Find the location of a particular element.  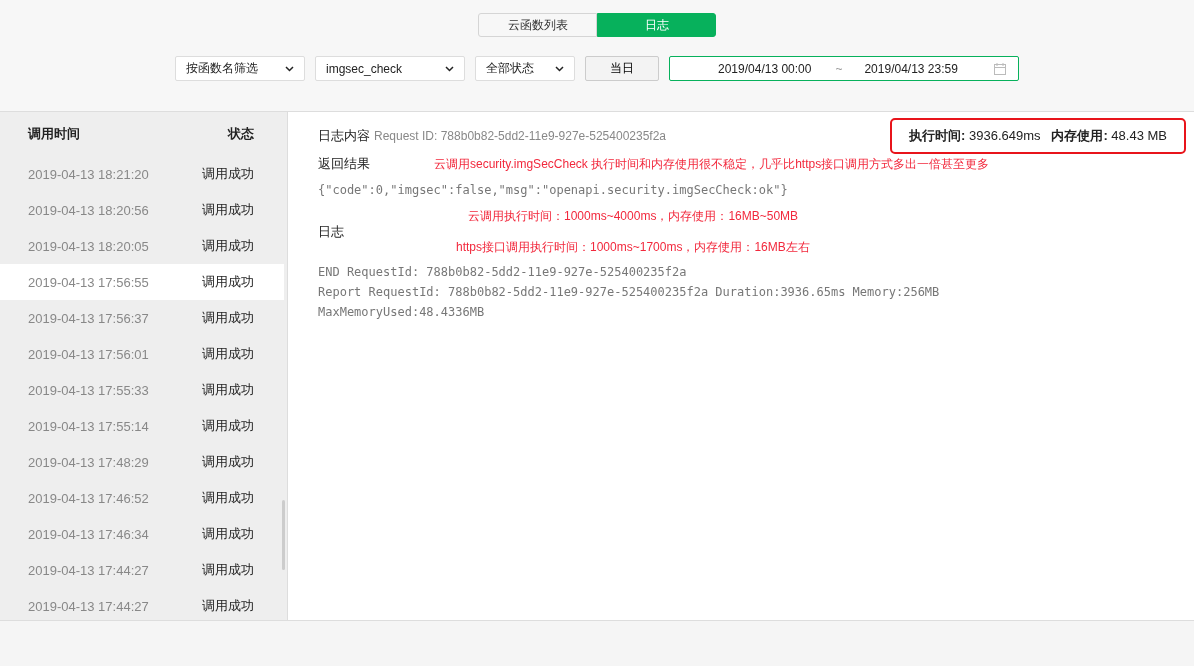

result-label: 返回结果 is located at coordinates (344, 164).